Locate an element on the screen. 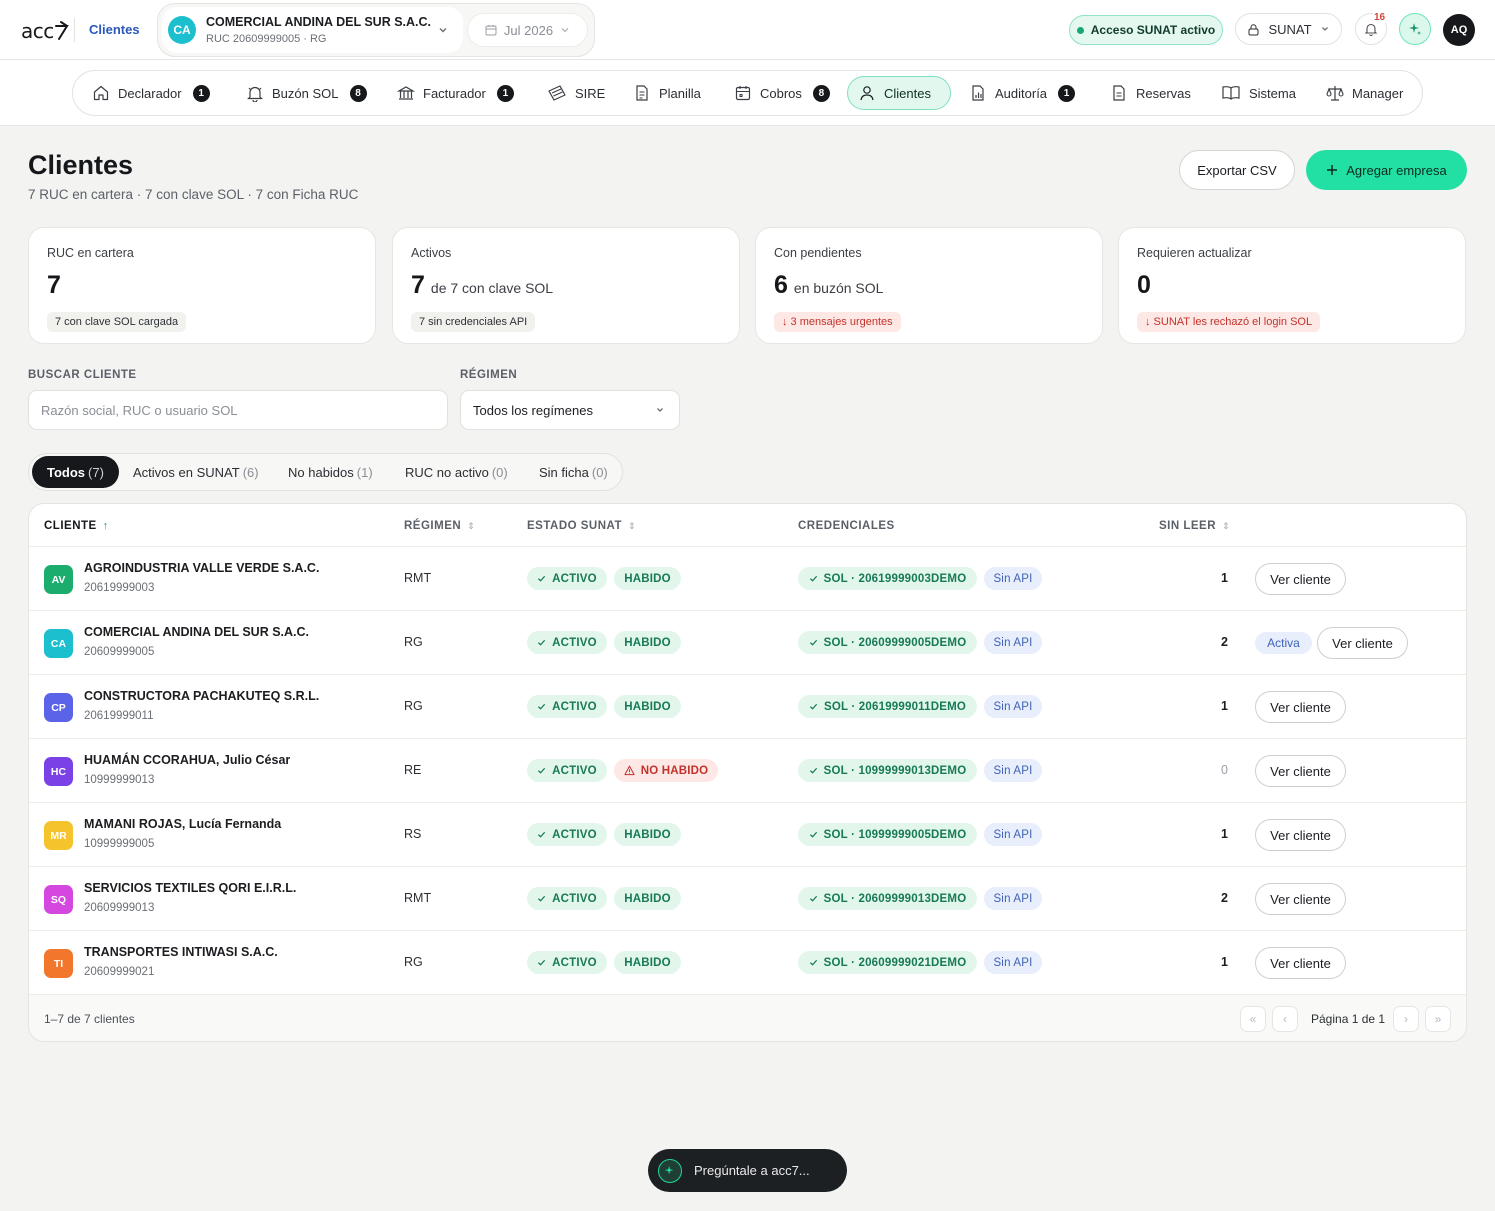 This screenshot has width=1495, height=1211. kpi-card-ruc: RUC en cartera 7 7 con clave SOL cargada is located at coordinates (202, 285).